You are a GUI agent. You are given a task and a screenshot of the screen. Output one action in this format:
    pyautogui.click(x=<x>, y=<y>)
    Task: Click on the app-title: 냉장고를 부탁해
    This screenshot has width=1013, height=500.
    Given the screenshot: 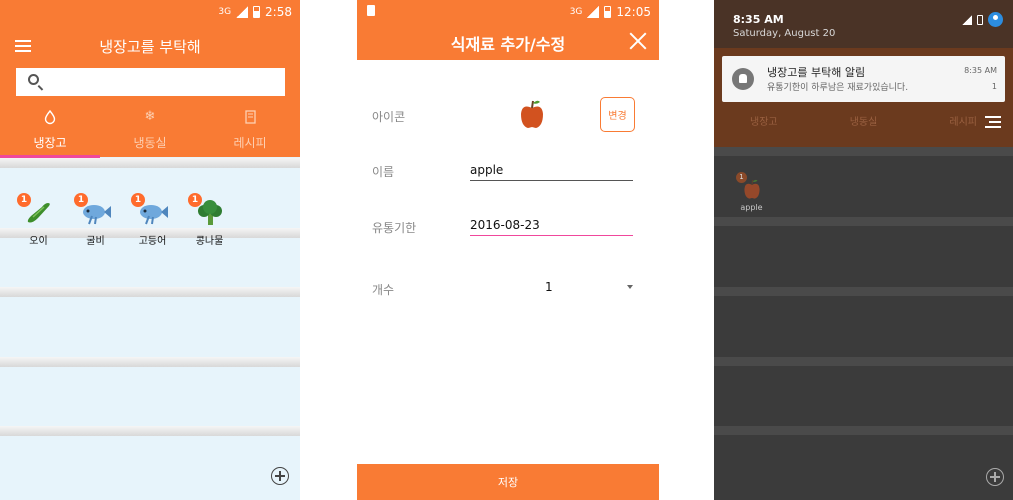 What is the action you would take?
    pyautogui.click(x=150, y=47)
    